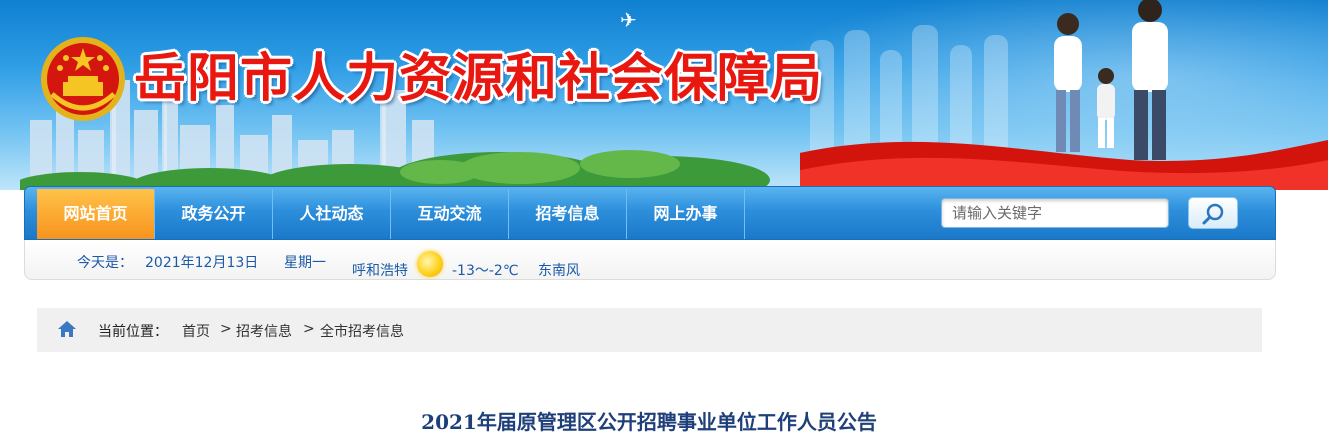  What do you see at coordinates (450, 214) in the screenshot?
I see `nav-item-interaction: 互动交流` at bounding box center [450, 214].